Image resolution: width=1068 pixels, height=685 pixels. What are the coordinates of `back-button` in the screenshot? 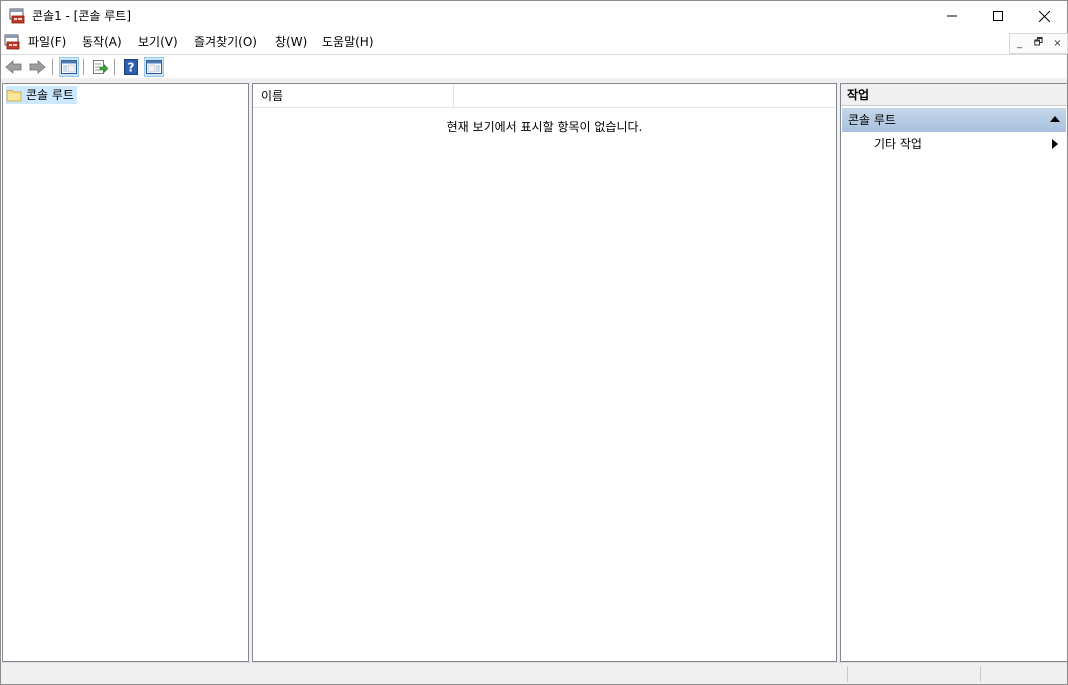 It's located at (14, 67).